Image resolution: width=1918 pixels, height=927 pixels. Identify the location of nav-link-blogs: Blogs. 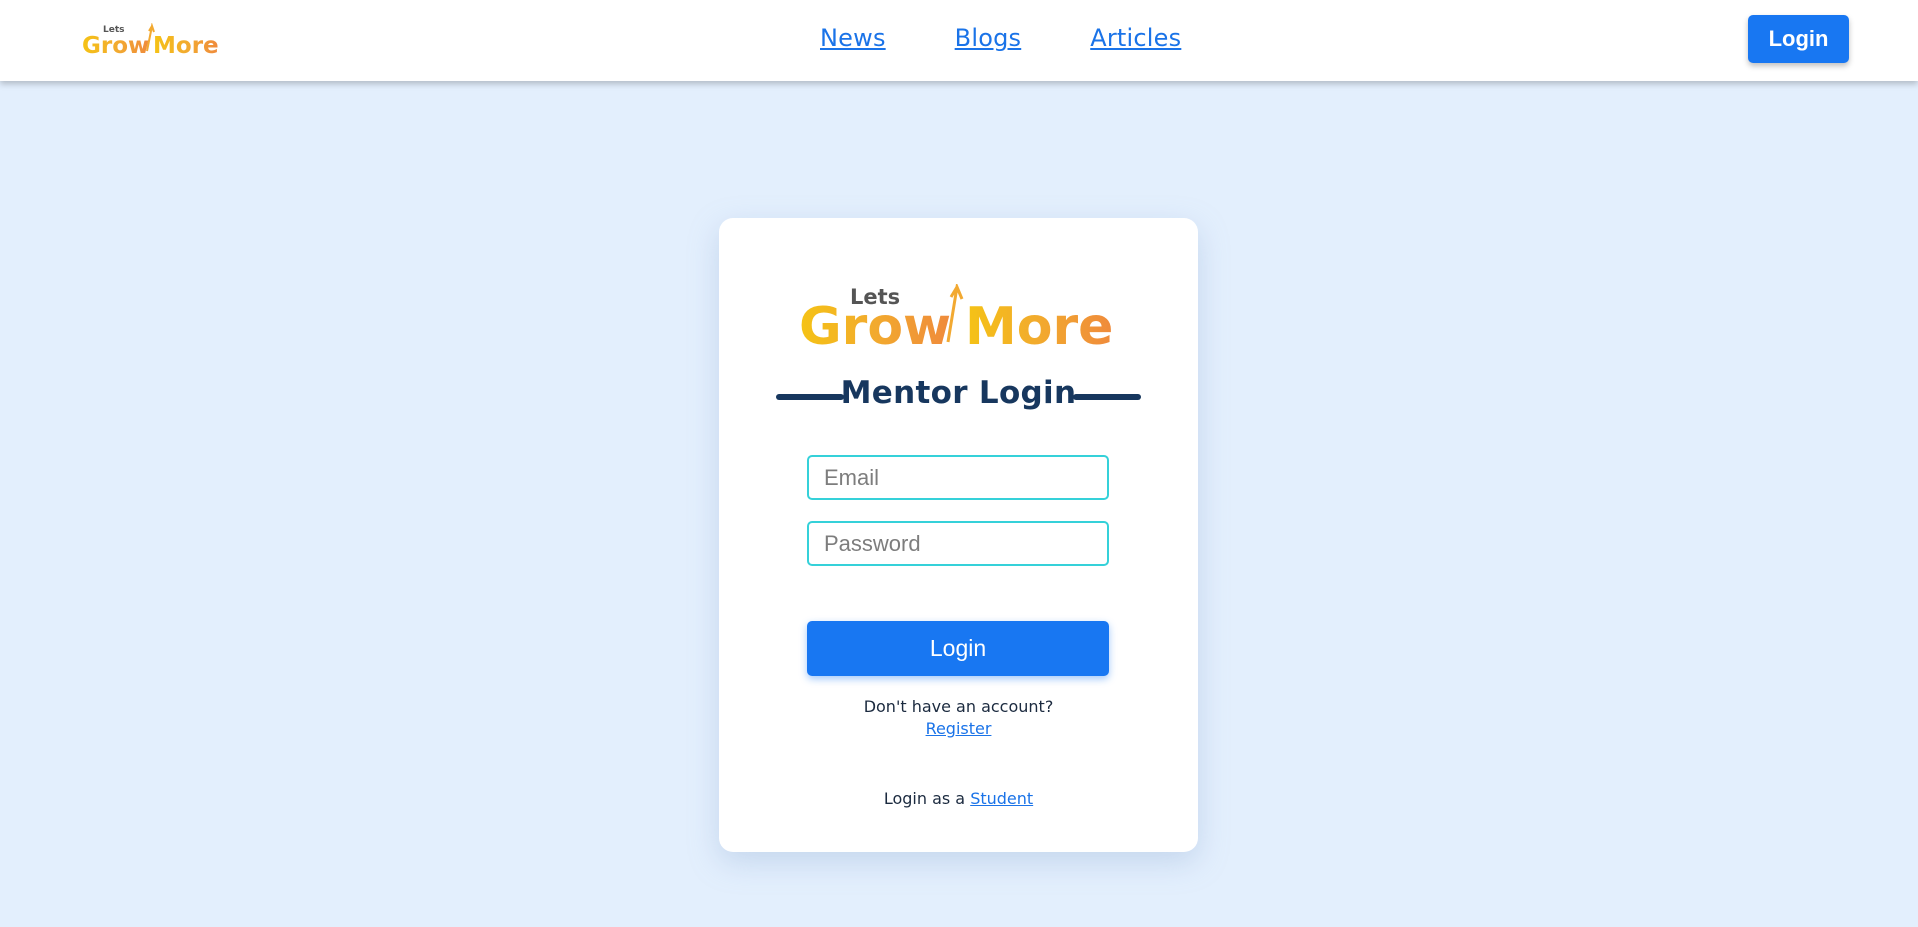
(988, 38).